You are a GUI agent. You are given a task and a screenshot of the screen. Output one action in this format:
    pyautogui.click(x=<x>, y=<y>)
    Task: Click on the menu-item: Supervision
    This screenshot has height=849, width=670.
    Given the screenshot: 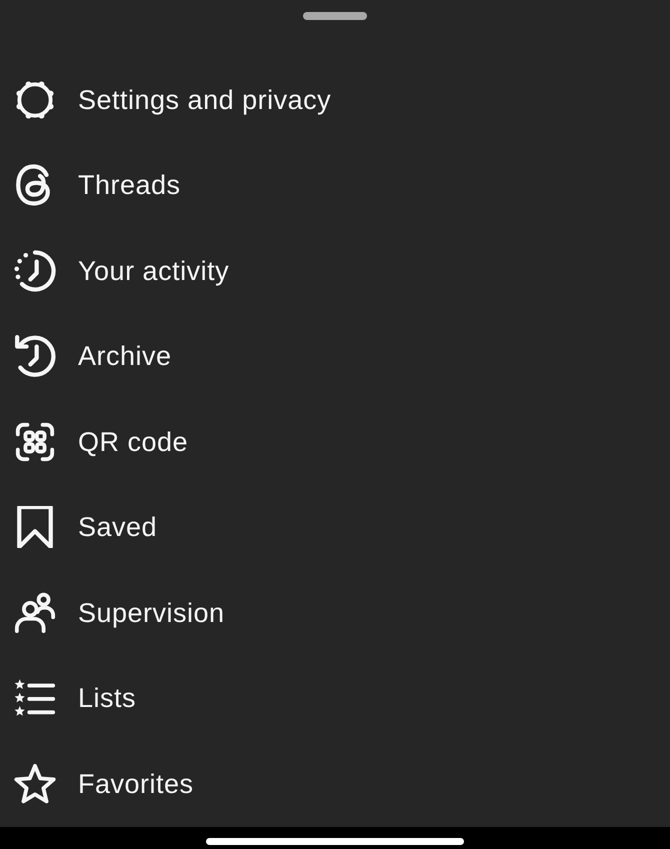 What is the action you would take?
    pyautogui.click(x=112, y=613)
    